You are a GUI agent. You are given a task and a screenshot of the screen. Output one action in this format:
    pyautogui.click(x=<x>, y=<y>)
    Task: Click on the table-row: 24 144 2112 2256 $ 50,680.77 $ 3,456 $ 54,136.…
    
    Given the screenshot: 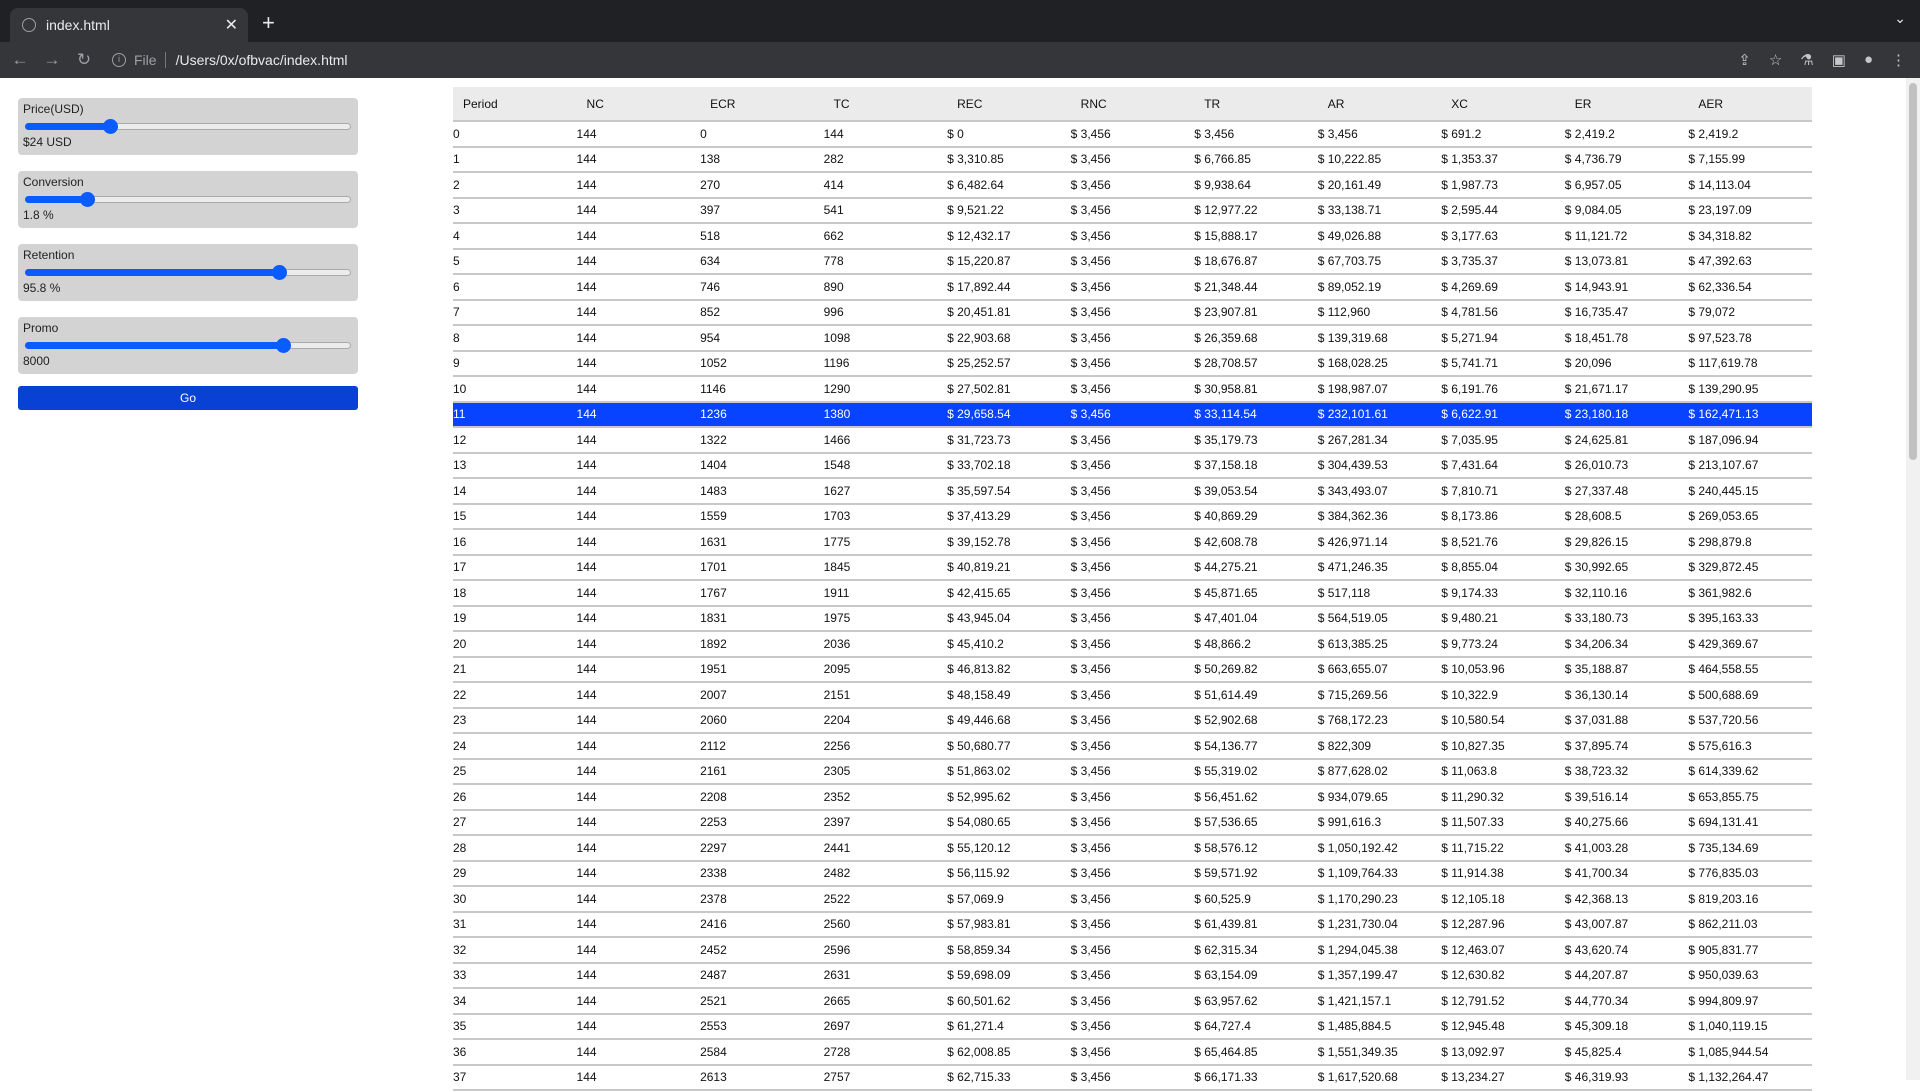 What is the action you would take?
    pyautogui.click(x=1132, y=746)
    